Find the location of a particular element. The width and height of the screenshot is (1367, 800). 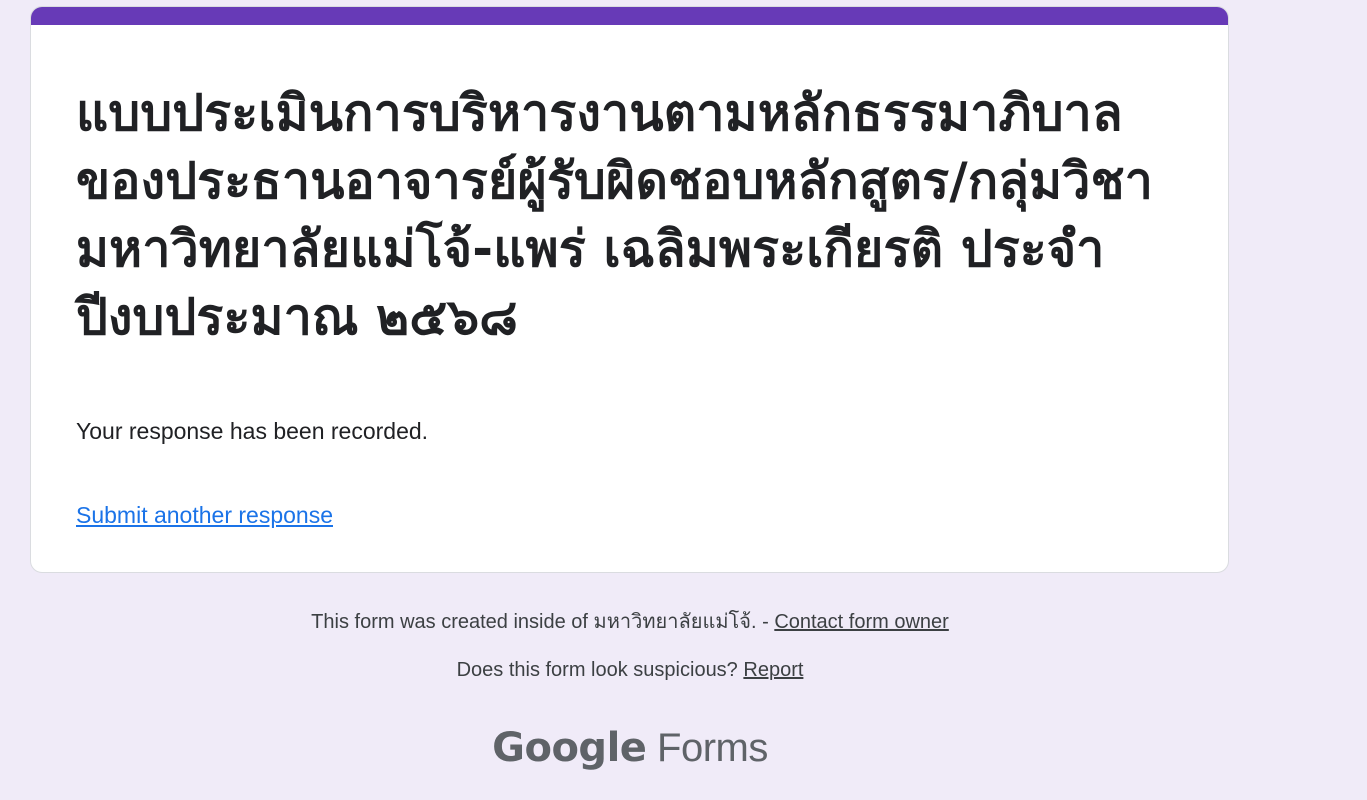

card-accent-bar is located at coordinates (629, 16).